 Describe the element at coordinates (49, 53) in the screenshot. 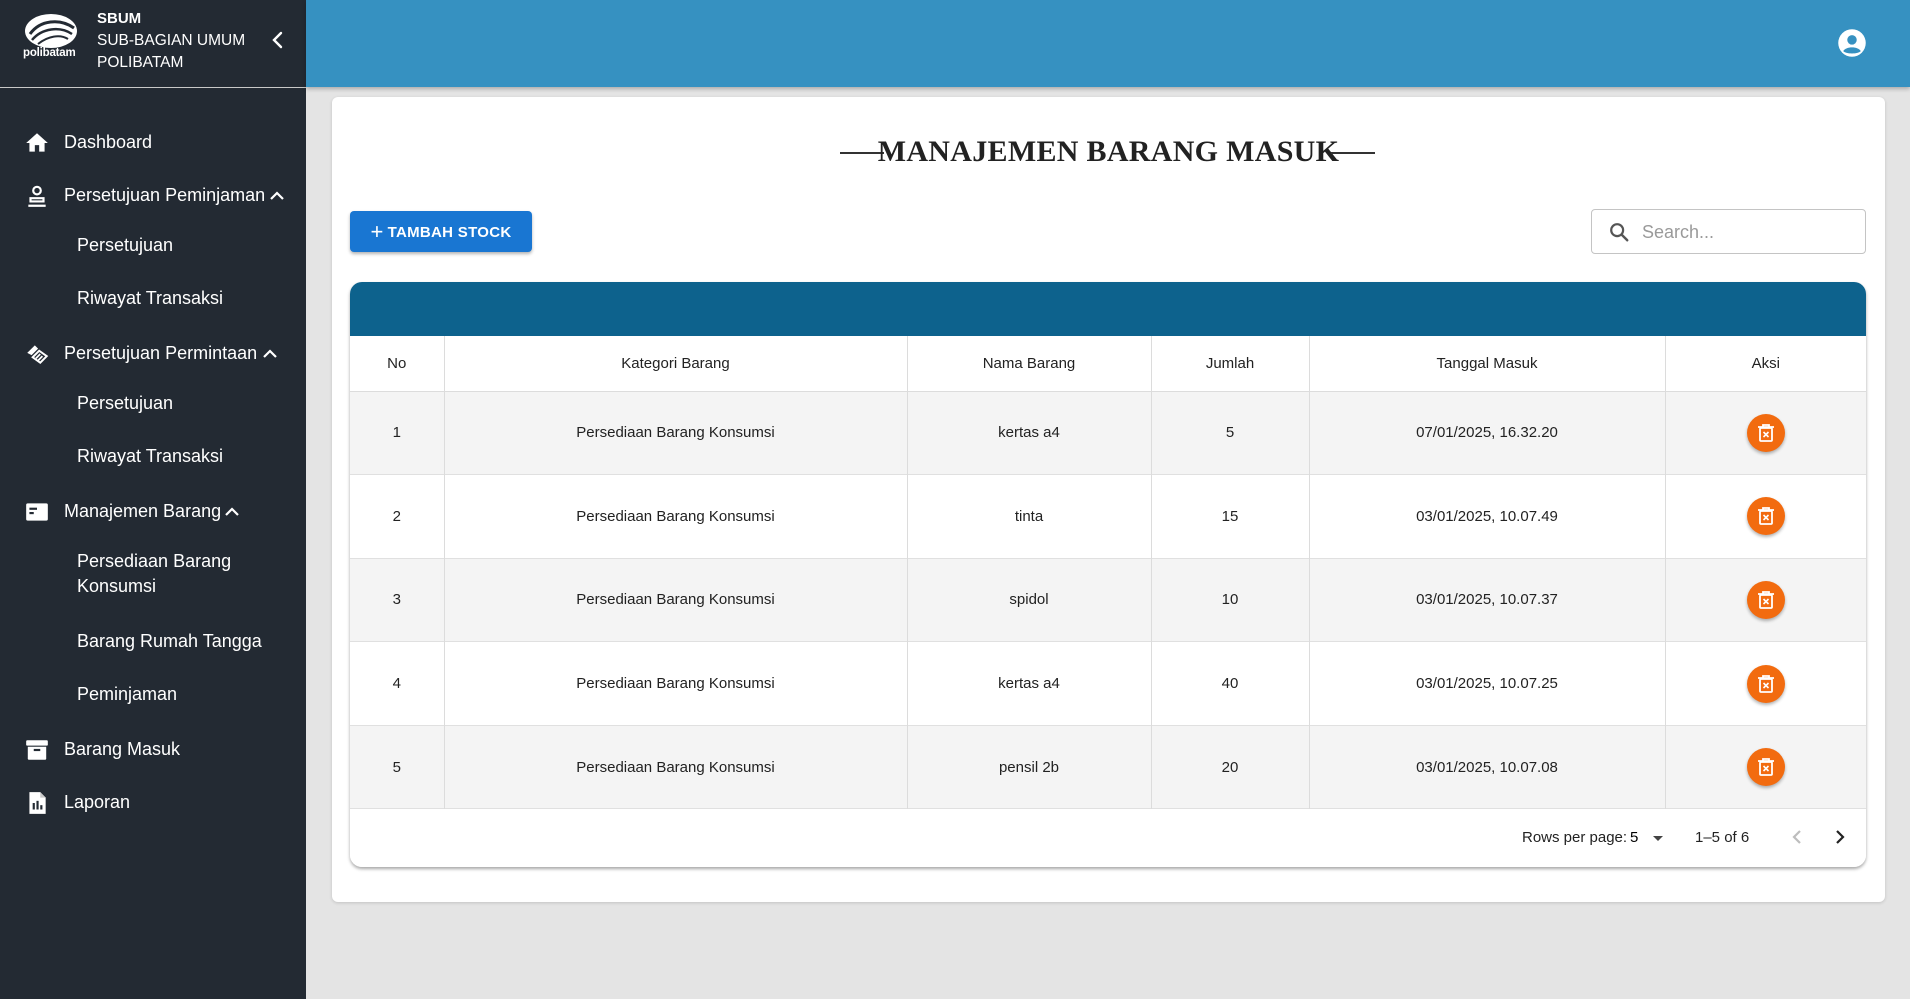

I see `logo-text: polibatam` at that location.